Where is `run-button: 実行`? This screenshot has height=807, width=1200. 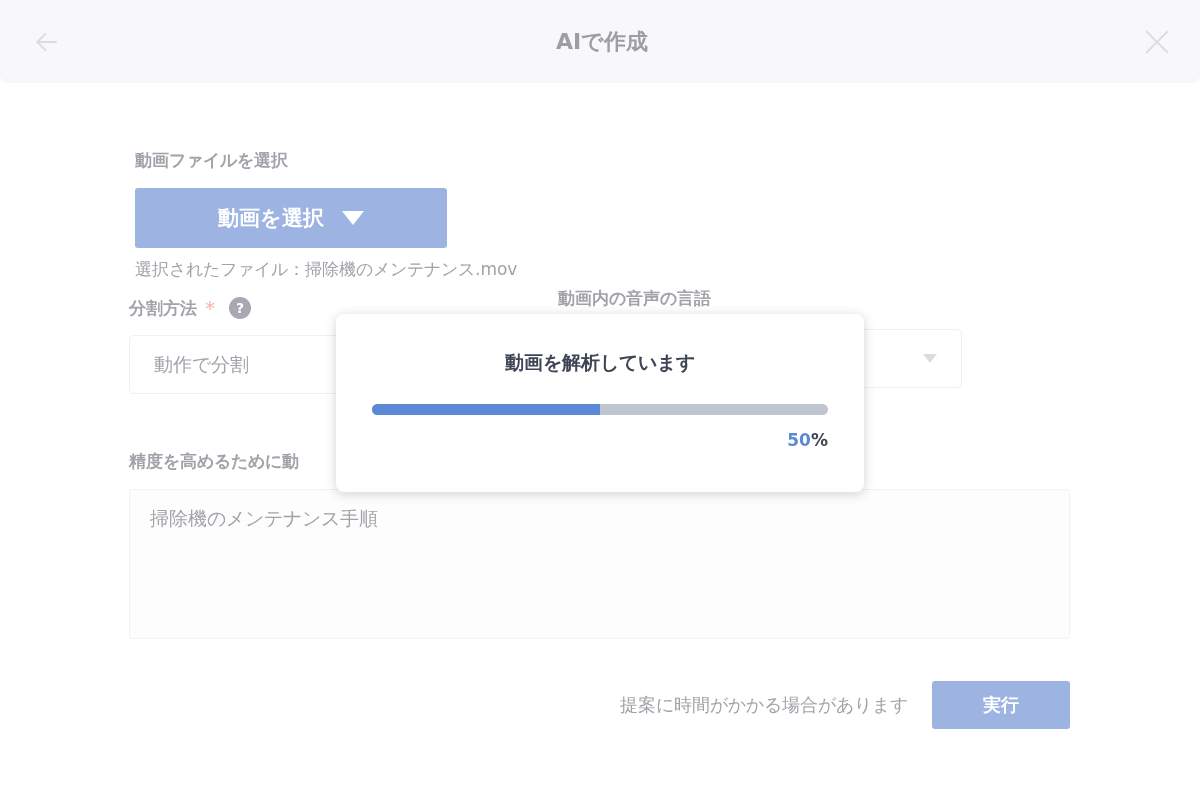 run-button: 実行 is located at coordinates (1001, 705).